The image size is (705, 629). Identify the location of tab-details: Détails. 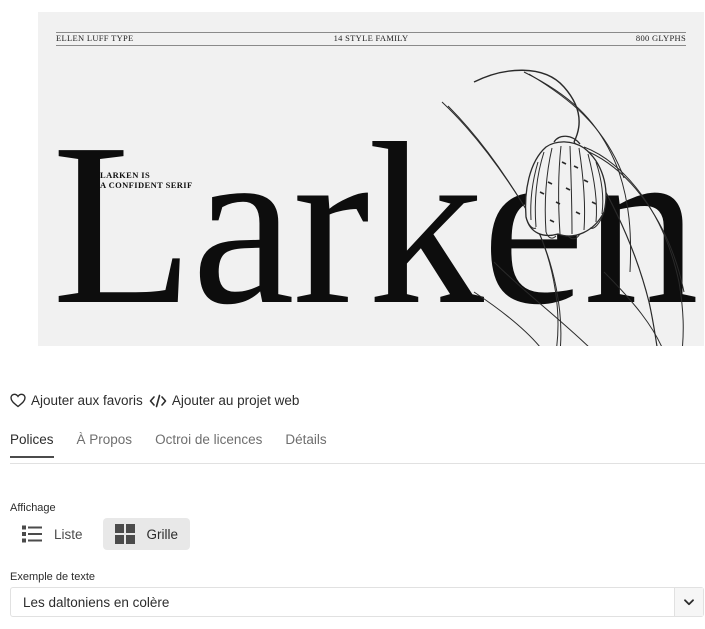
(305, 444).